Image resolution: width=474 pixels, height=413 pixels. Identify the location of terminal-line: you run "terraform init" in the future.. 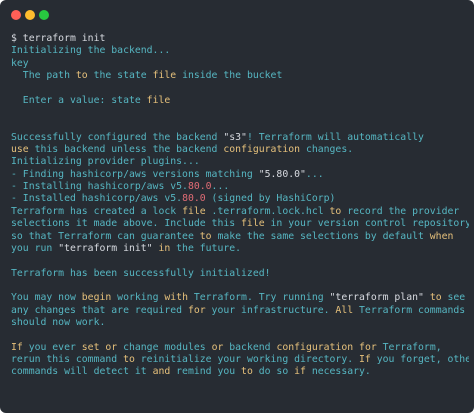
(240, 249).